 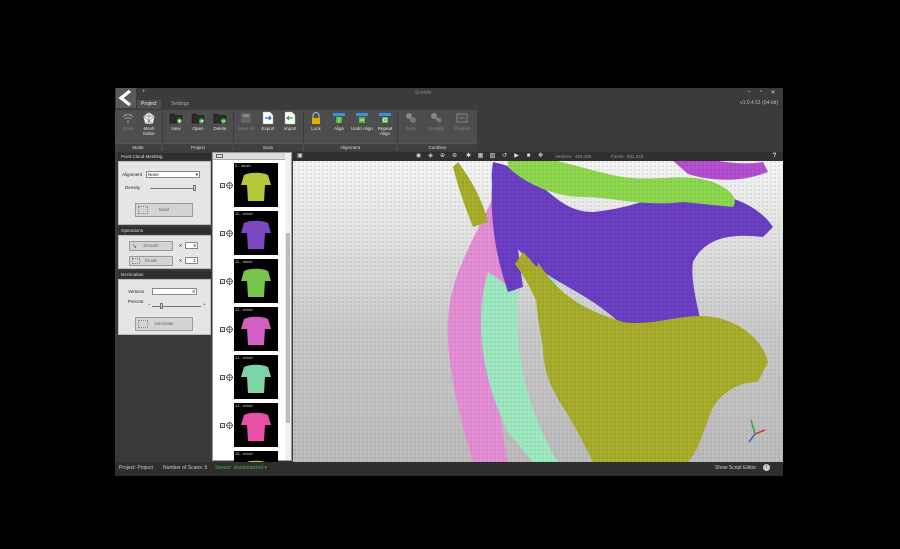 I want to click on status-sensor: Sensor: disconnected ▾, so click(x=241, y=468).